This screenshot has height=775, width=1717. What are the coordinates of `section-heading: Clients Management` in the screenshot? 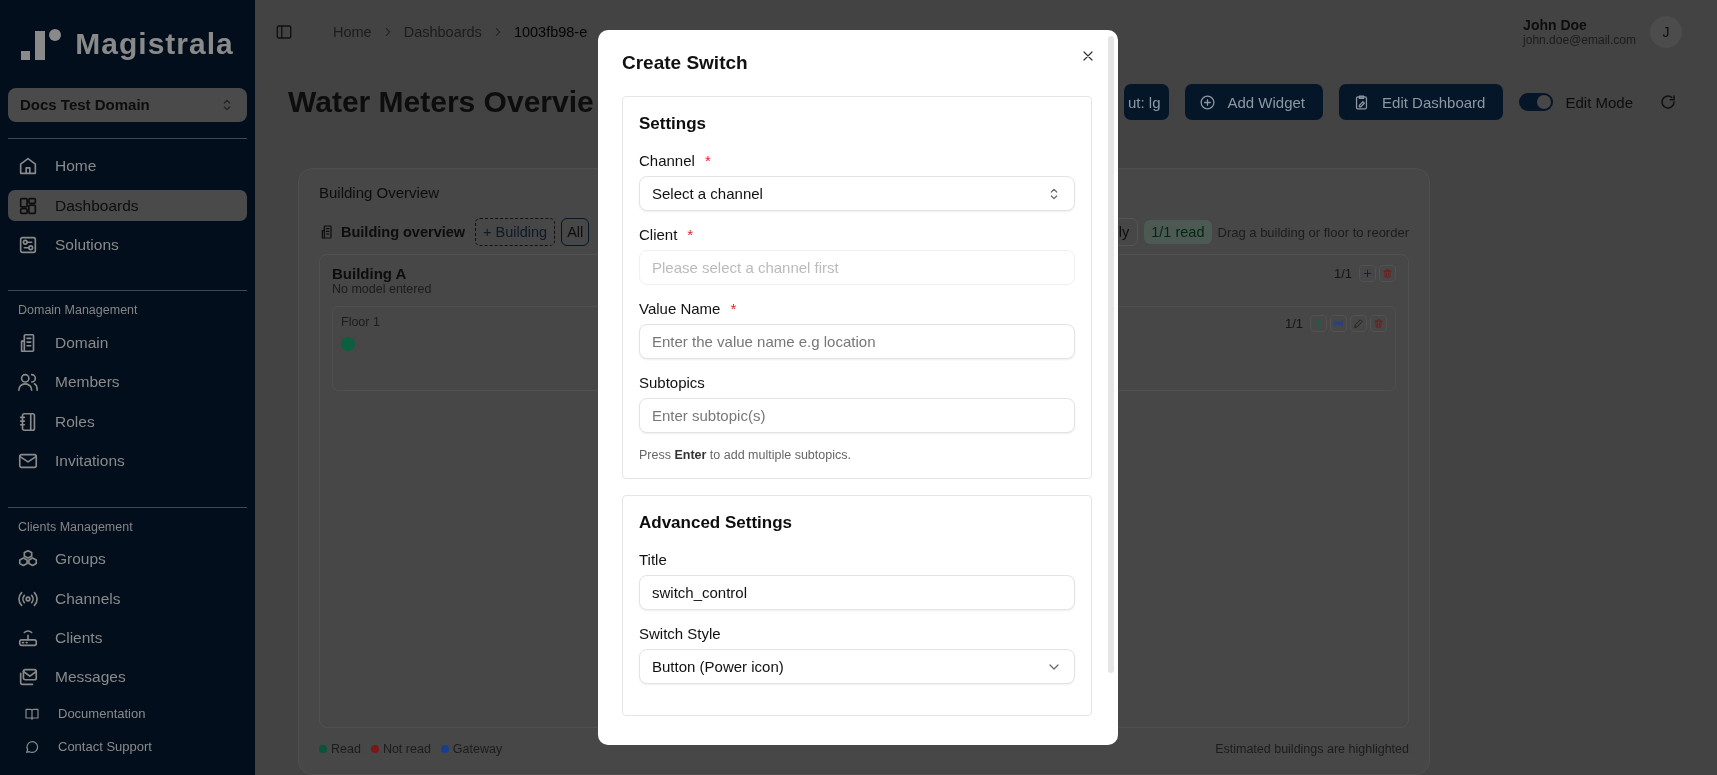 It's located at (75, 527).